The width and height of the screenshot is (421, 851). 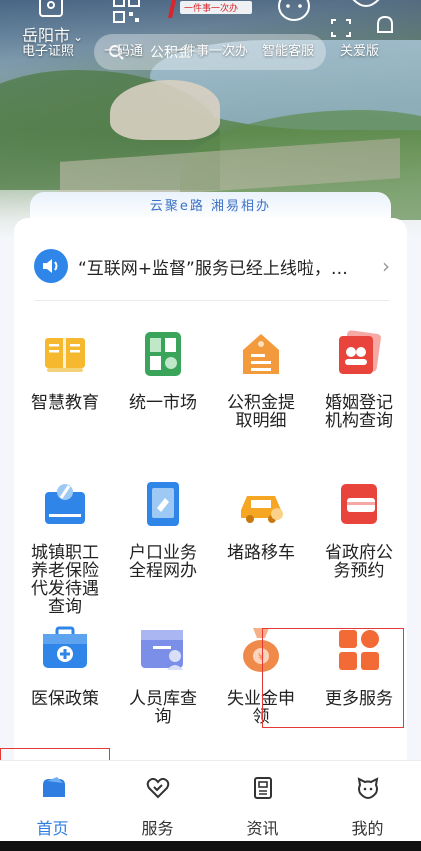 What do you see at coordinates (78, 37) in the screenshot?
I see `chevron-down-icon: ⌄` at bounding box center [78, 37].